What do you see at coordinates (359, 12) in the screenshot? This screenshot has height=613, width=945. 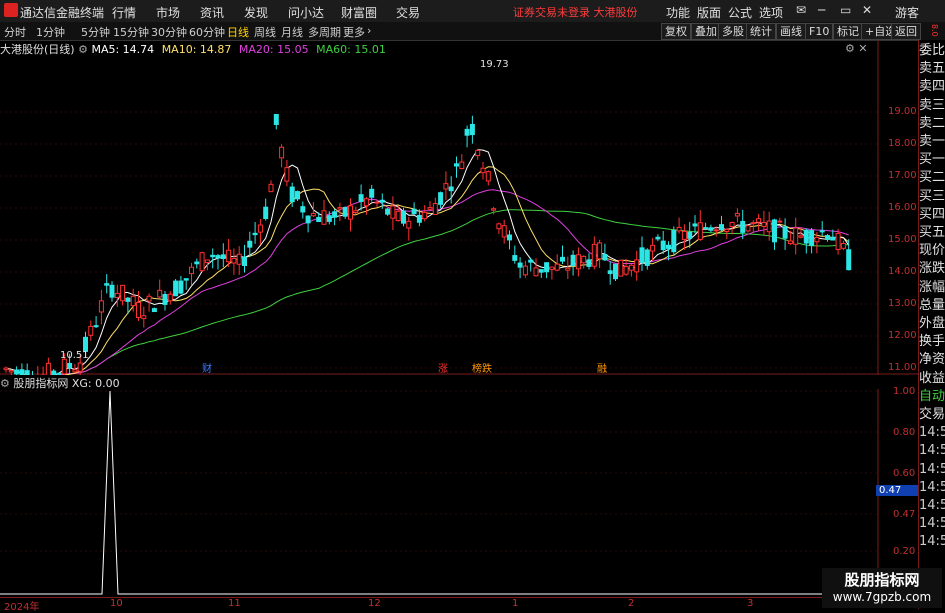 I see `menu-item-wealth: 财富圈` at bounding box center [359, 12].